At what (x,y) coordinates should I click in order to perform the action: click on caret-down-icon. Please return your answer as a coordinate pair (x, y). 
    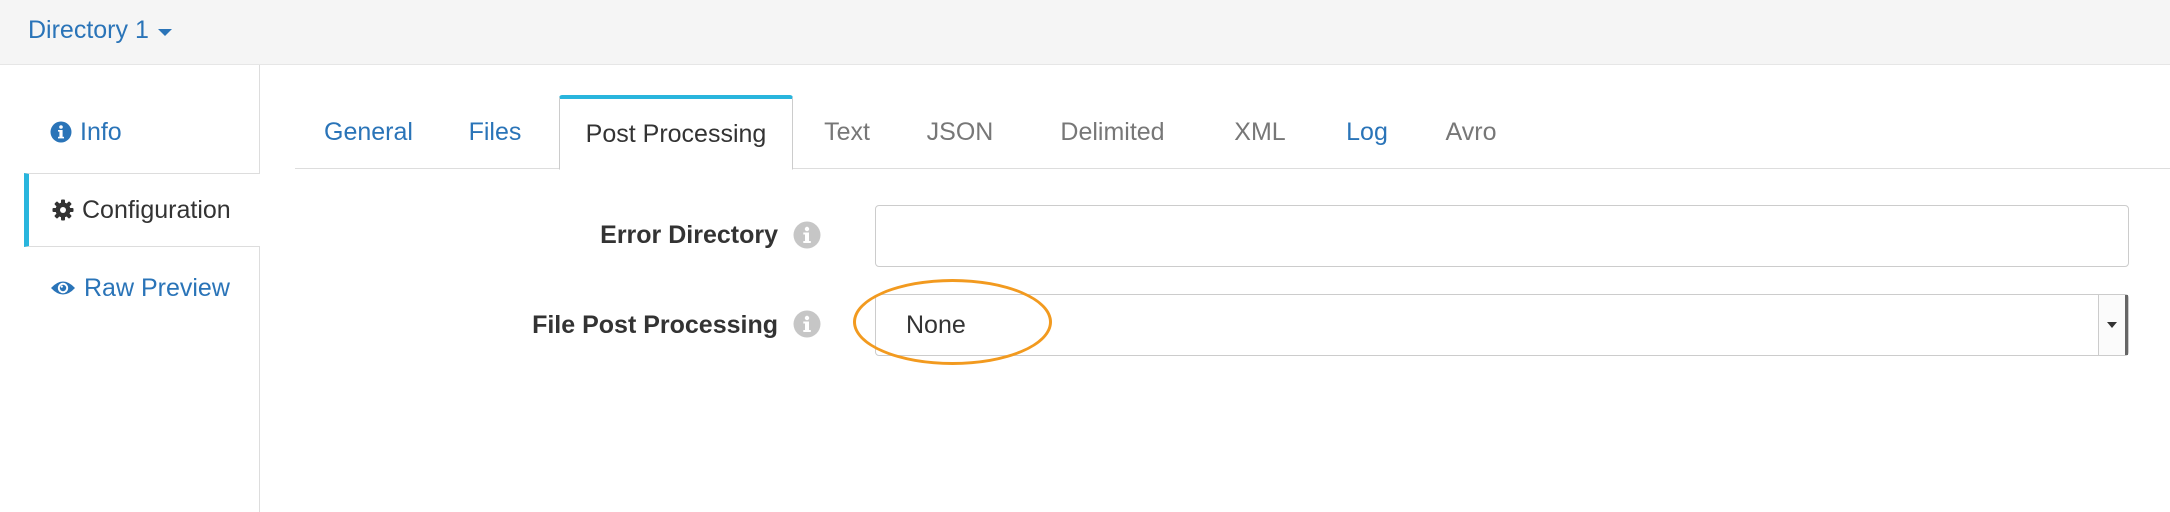
    Looking at the image, I should click on (164, 32).